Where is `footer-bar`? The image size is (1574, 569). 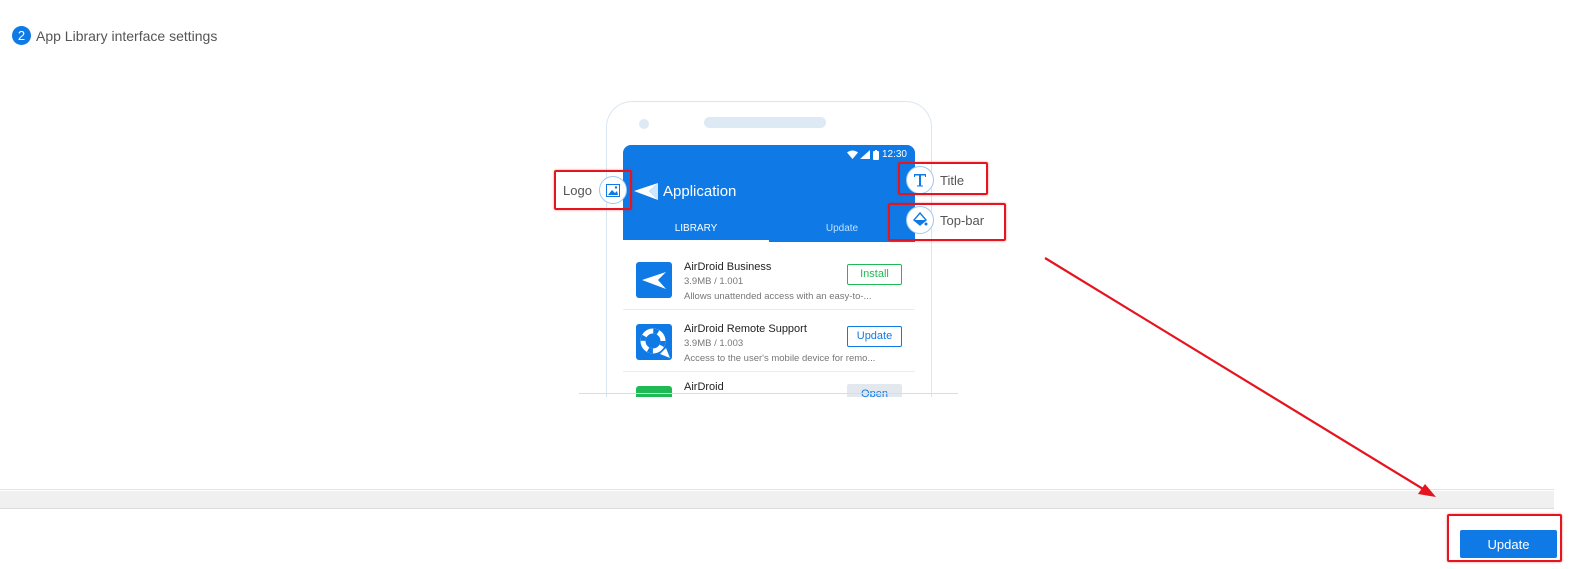
footer-bar is located at coordinates (777, 539).